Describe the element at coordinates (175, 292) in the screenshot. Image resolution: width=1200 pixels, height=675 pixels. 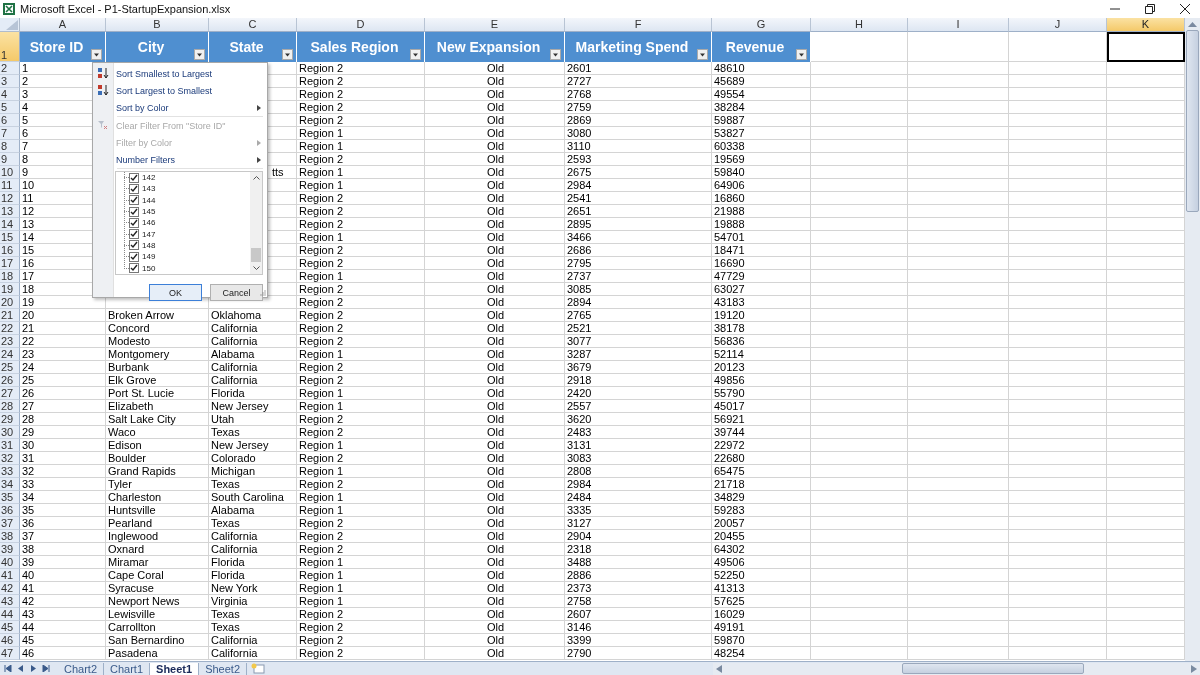
I see `dialog-button: OK` at that location.